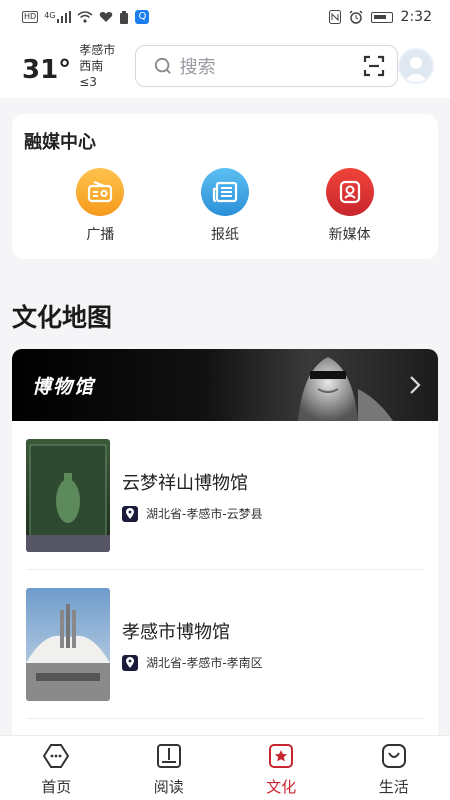 This screenshot has height=800, width=450. I want to click on museum-location: 湖北省-孝感市-云梦县, so click(192, 513).